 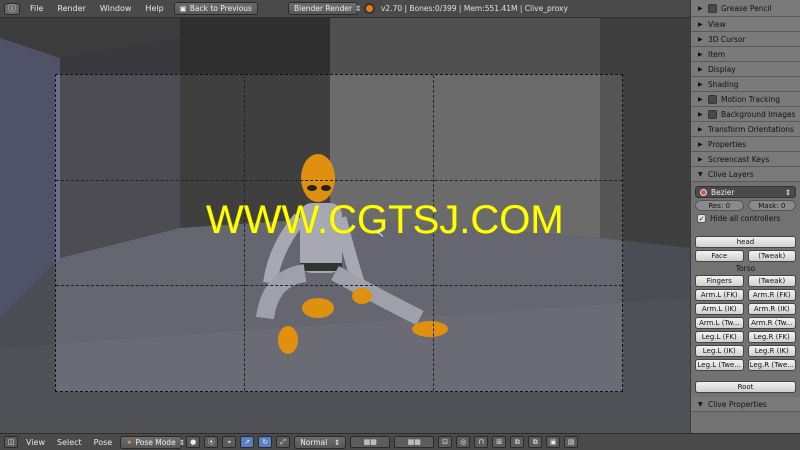 I want to click on panel-label: Screencast Keys, so click(x=739, y=159).